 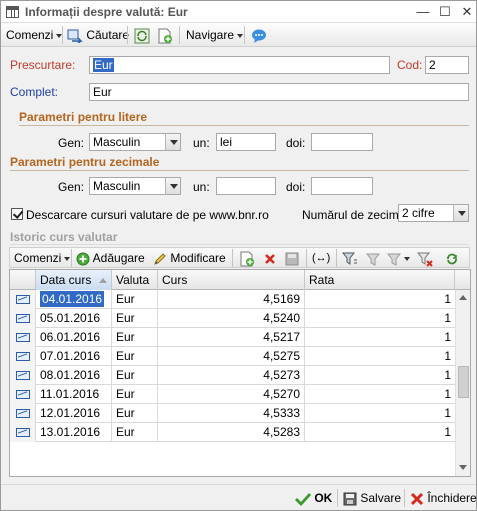 I want to click on cell-rate: 4,5270, so click(x=231, y=394).